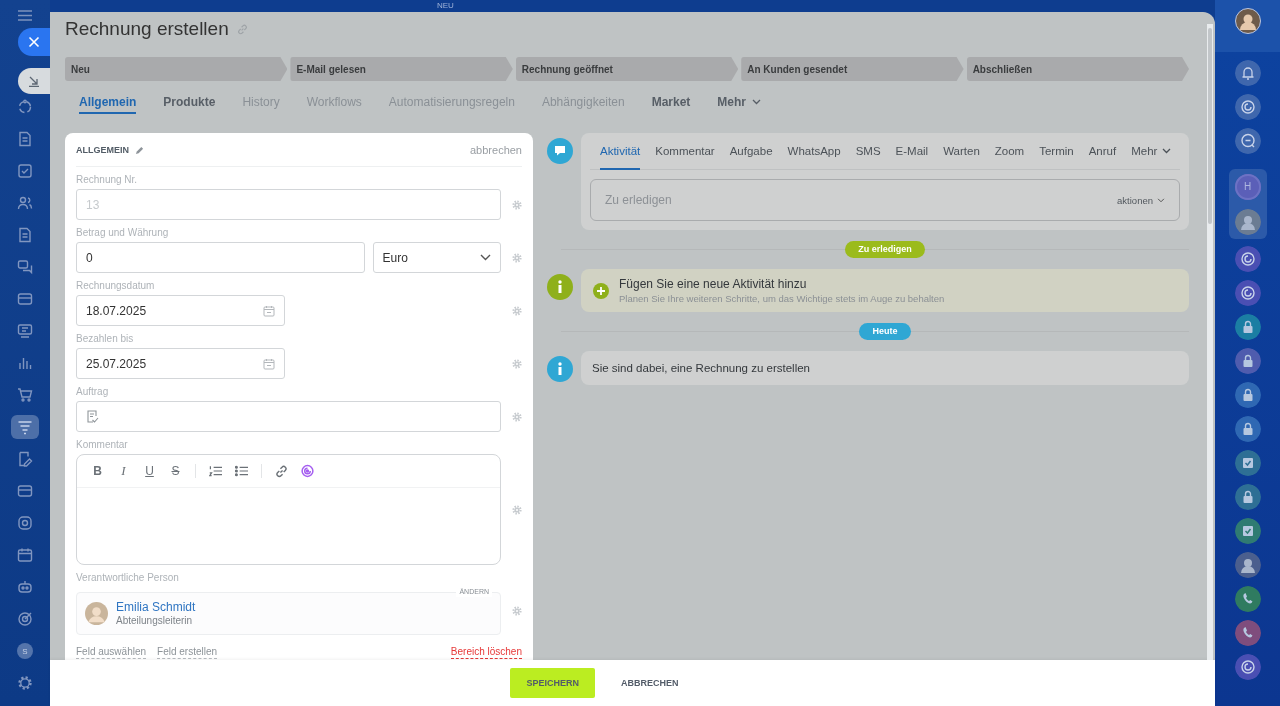 Image resolution: width=1280 pixels, height=706 pixels. Describe the element at coordinates (25, 235) in the screenshot. I see `doc-icon` at that location.